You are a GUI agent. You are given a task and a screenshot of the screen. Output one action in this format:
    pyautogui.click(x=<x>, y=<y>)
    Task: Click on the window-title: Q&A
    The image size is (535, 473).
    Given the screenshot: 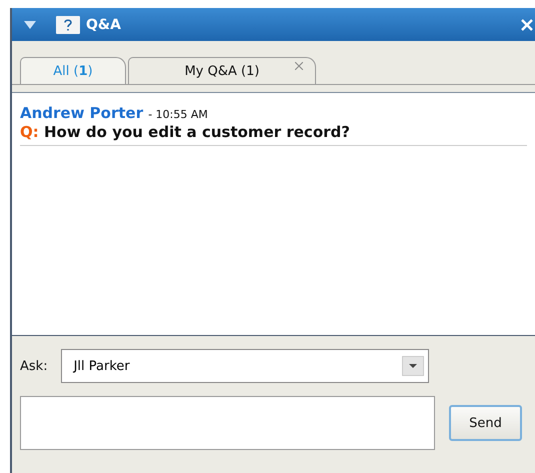 What is the action you would take?
    pyautogui.click(x=103, y=24)
    